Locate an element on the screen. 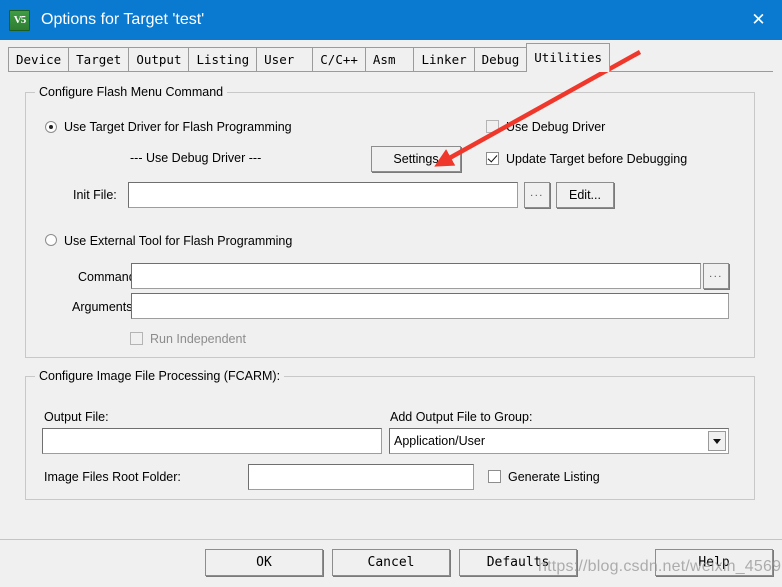 This screenshot has width=782, height=587. watermark-text: https://blog.csdn.net/weixin_45692323 is located at coordinates (660, 566).